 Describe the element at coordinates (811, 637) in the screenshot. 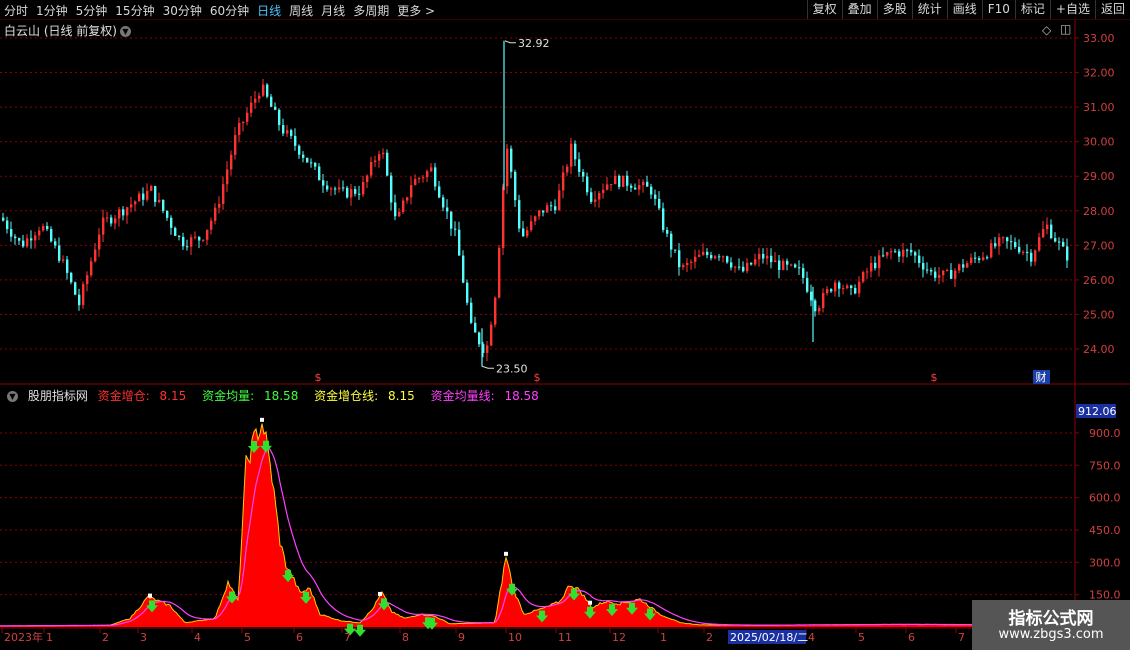

I see `time-axis-label: 4` at that location.